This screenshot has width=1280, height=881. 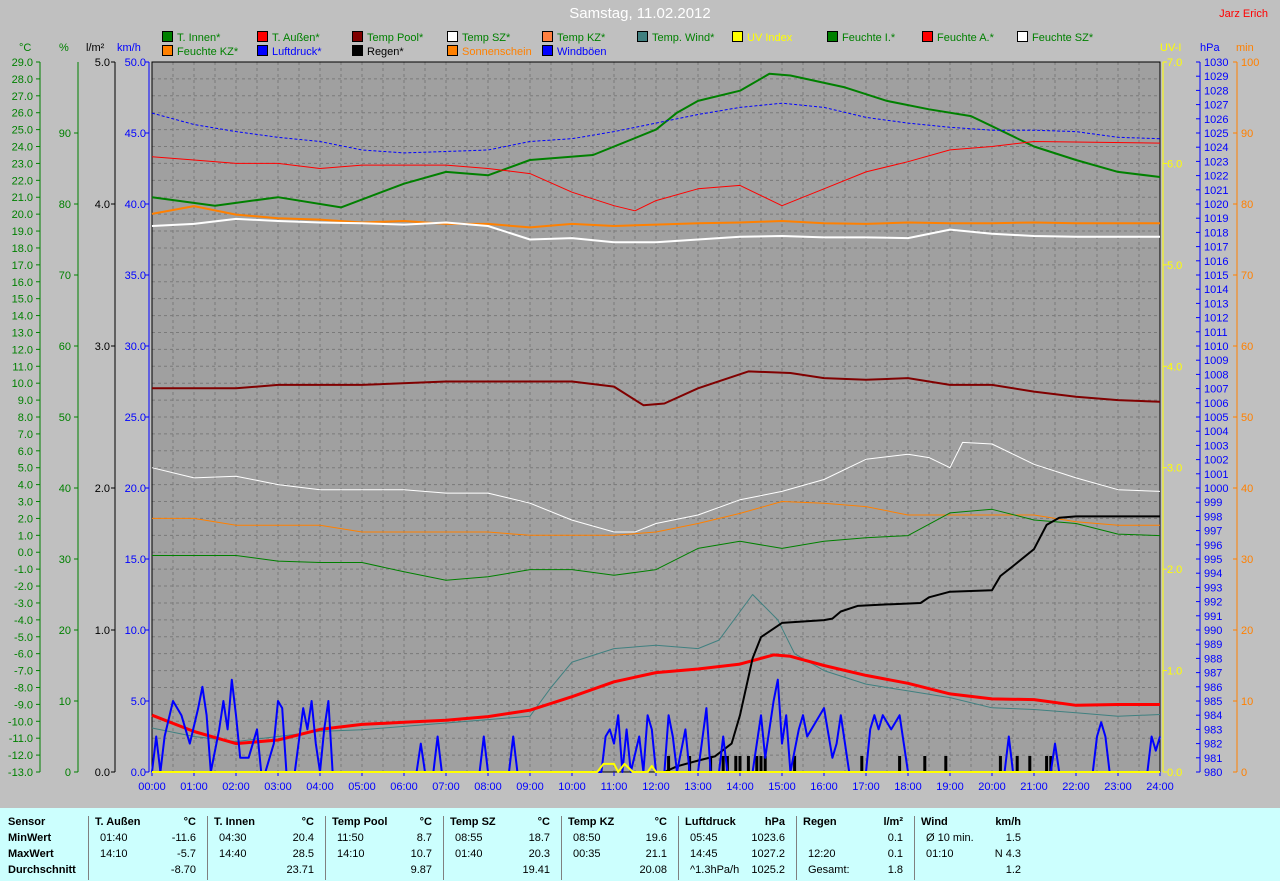 What do you see at coordinates (1174, 164) in the screenshot?
I see `uv-axis-label: 6.0` at bounding box center [1174, 164].